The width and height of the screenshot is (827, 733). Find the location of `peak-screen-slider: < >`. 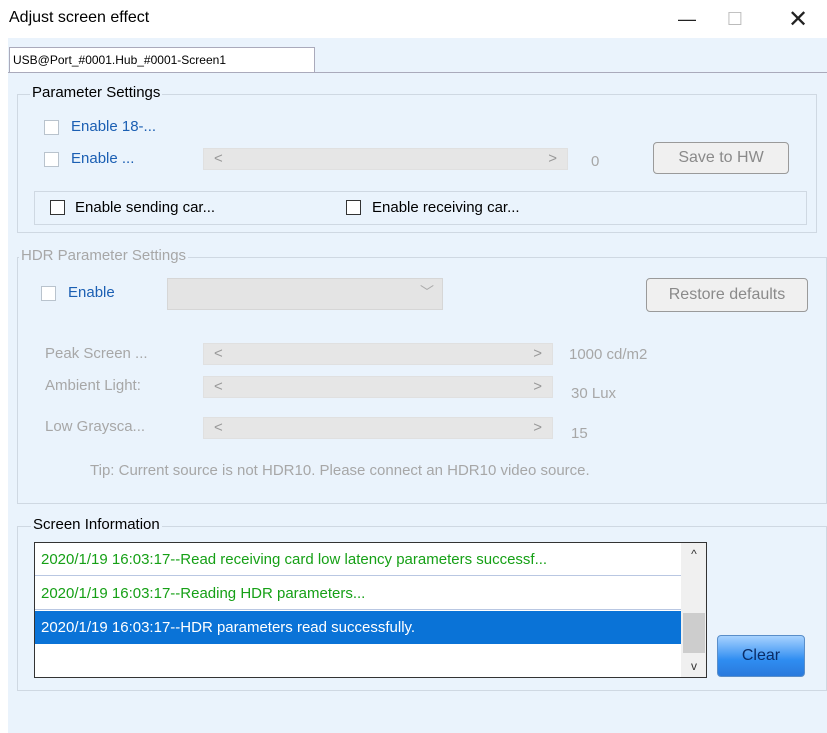

peak-screen-slider: < > is located at coordinates (378, 354).